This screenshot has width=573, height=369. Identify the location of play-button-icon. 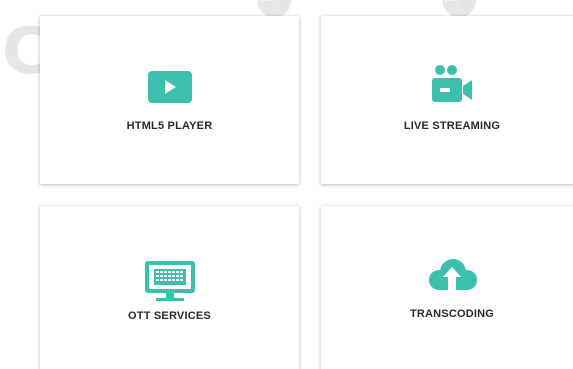
(169, 87).